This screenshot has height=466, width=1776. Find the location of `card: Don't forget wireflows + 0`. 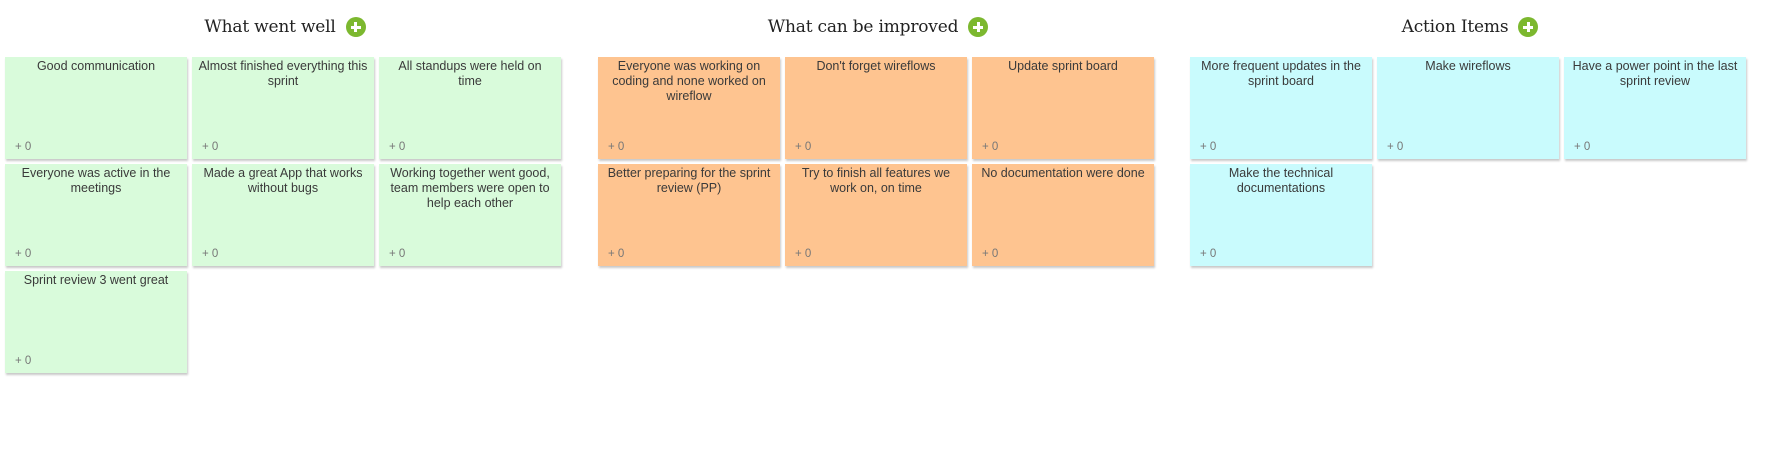

card: Don't forget wireflows + 0 is located at coordinates (876, 108).